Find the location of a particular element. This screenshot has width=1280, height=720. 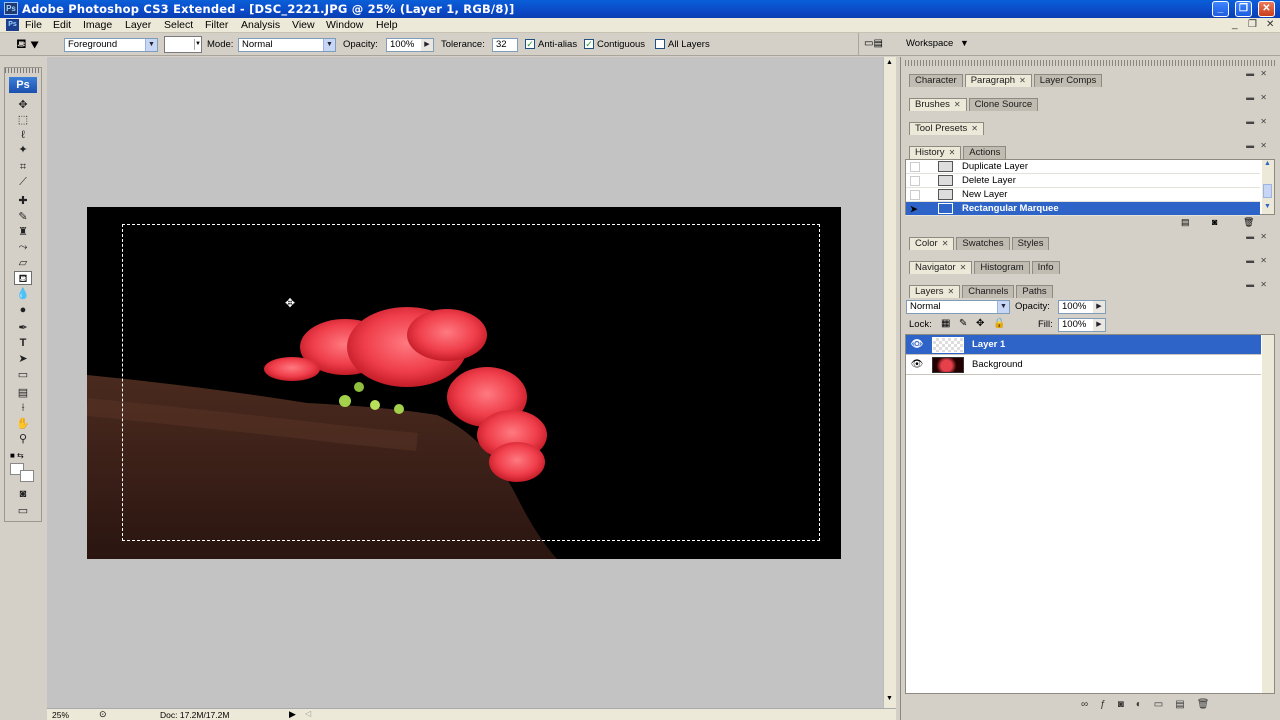

lock-image-icon: ✎ is located at coordinates (963, 323).